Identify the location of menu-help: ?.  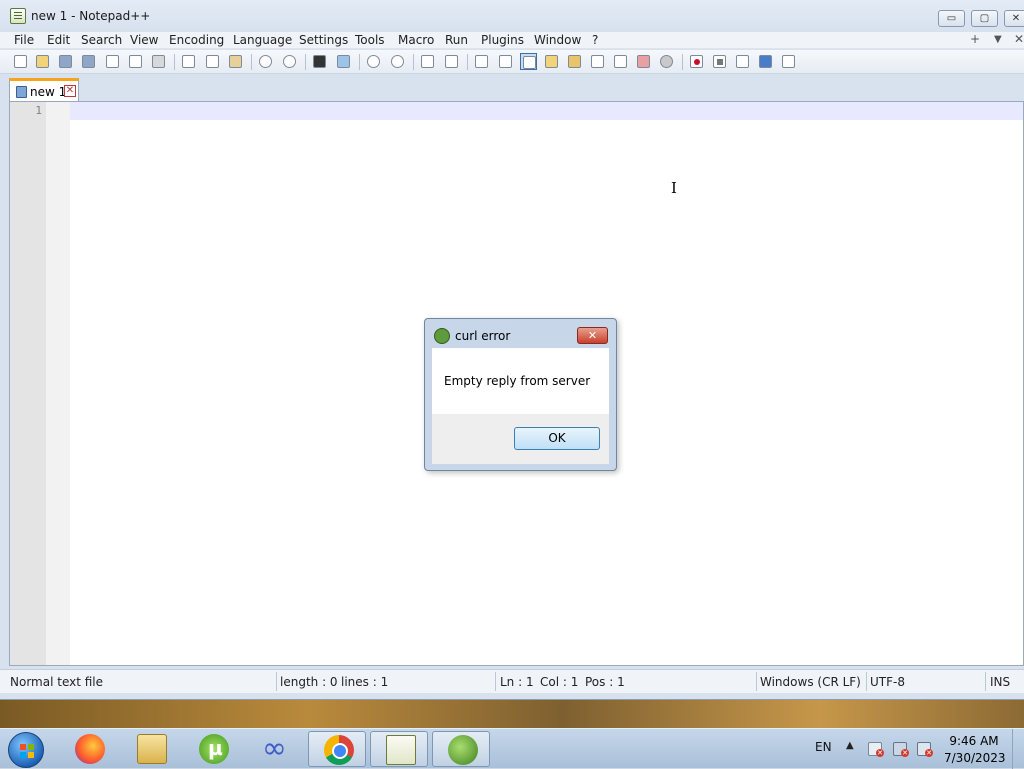
(595, 40).